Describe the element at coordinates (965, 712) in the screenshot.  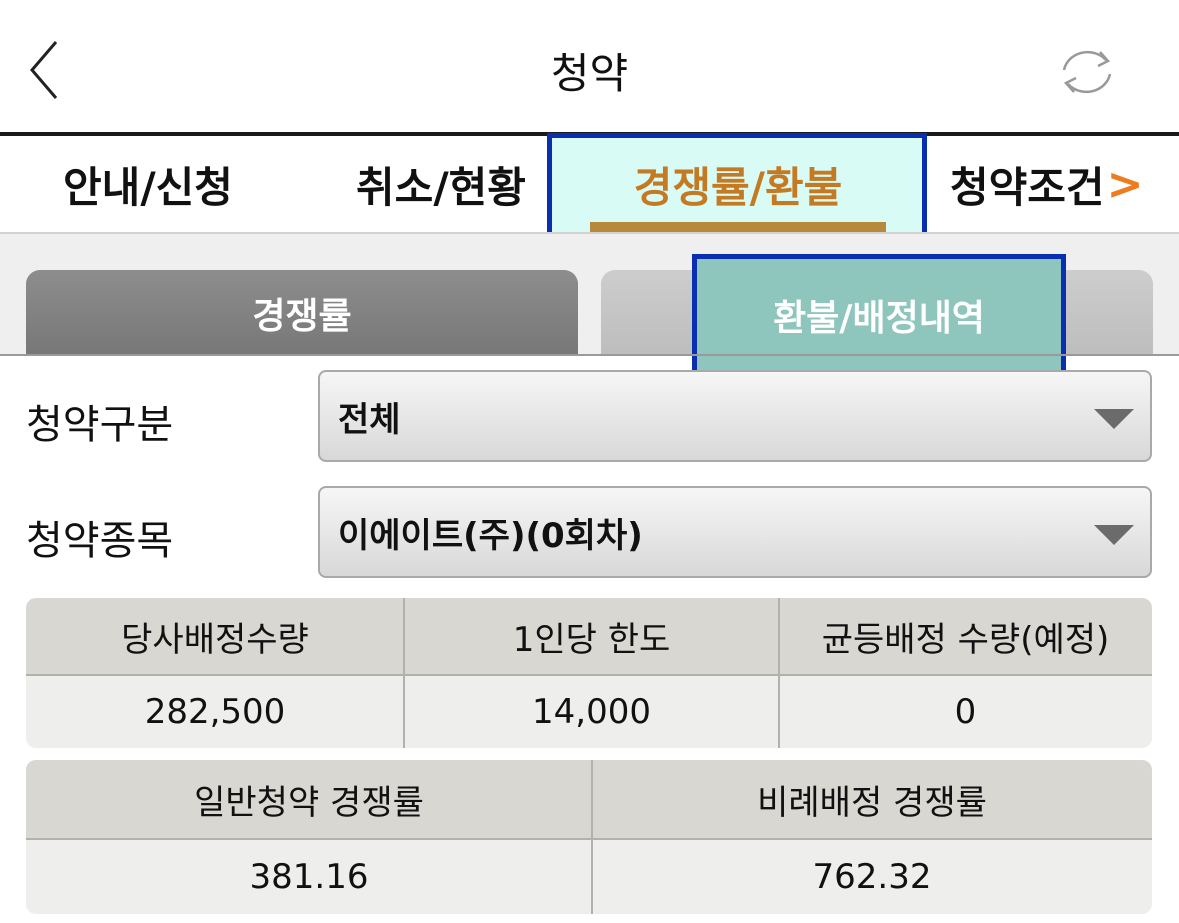
I see `table-value-cell: 0` at that location.